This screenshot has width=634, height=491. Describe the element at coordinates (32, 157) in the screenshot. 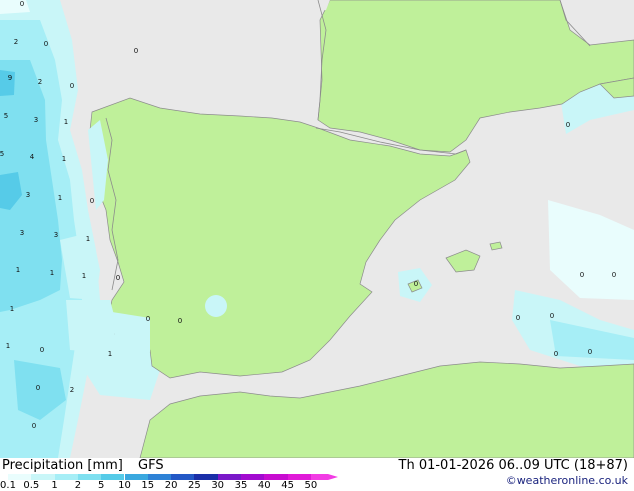

I see `precip-value-label: 4` at that location.